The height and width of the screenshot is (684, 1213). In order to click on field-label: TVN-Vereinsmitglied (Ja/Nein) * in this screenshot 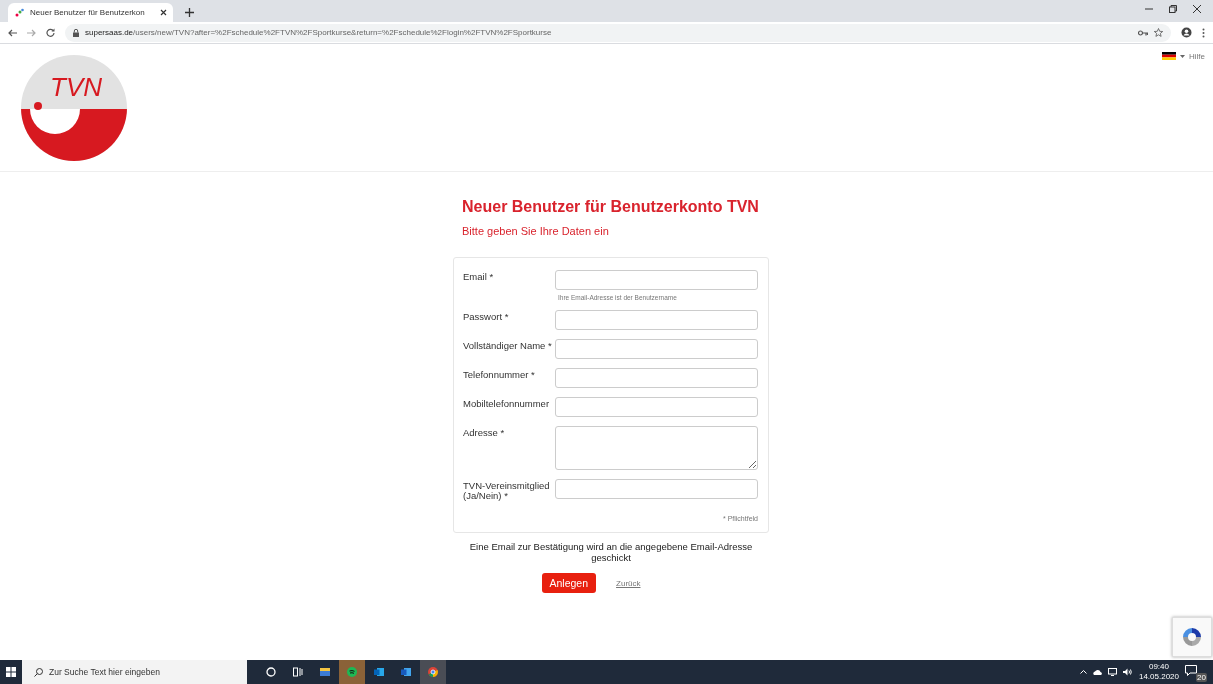, I will do `click(507, 490)`.